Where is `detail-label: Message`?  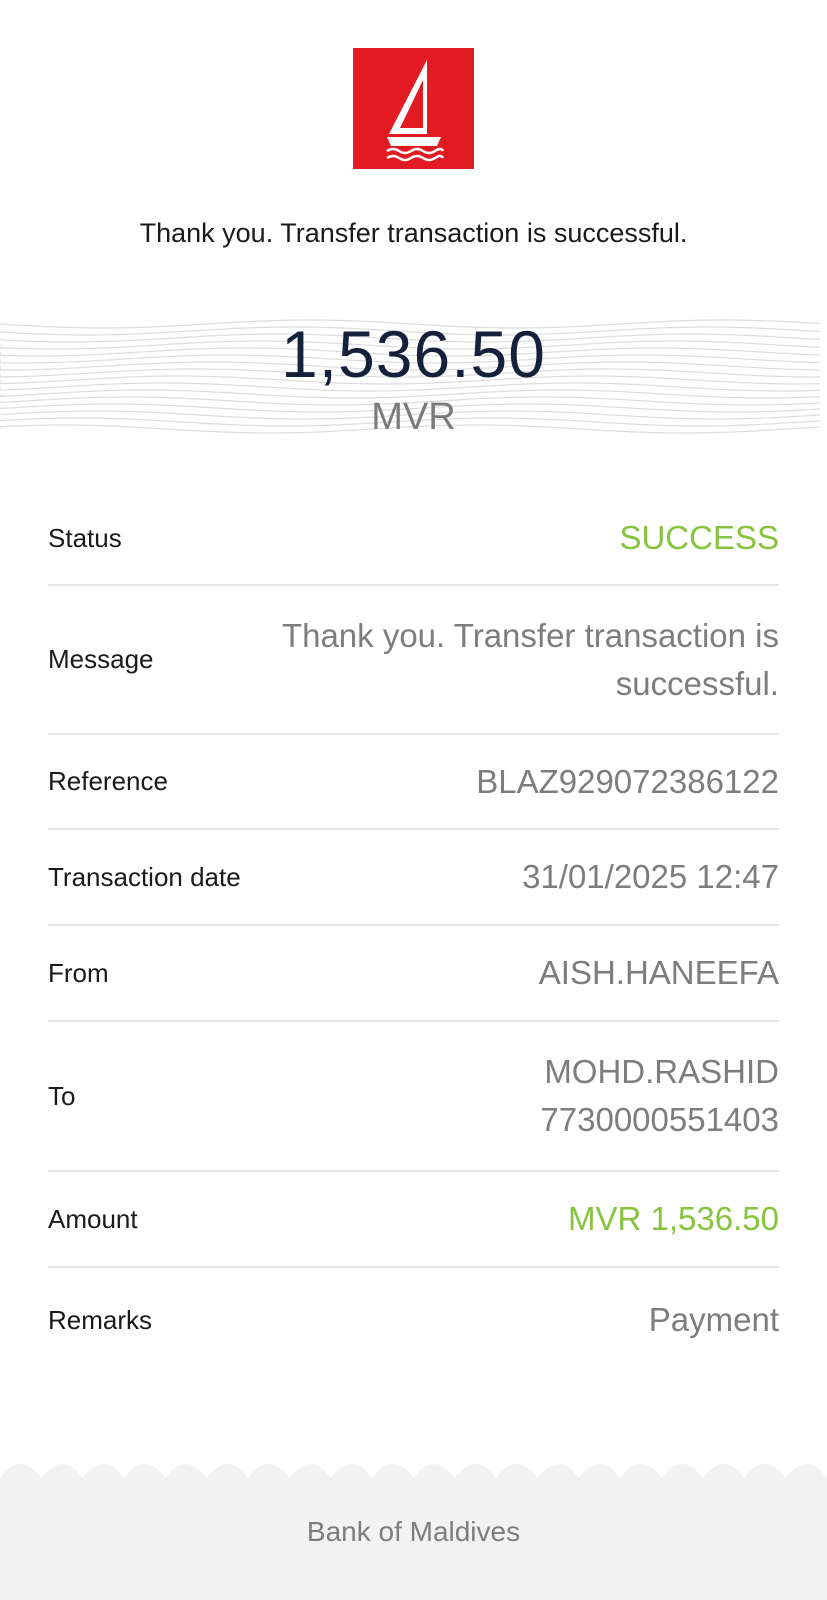 detail-label: Message is located at coordinates (101, 659).